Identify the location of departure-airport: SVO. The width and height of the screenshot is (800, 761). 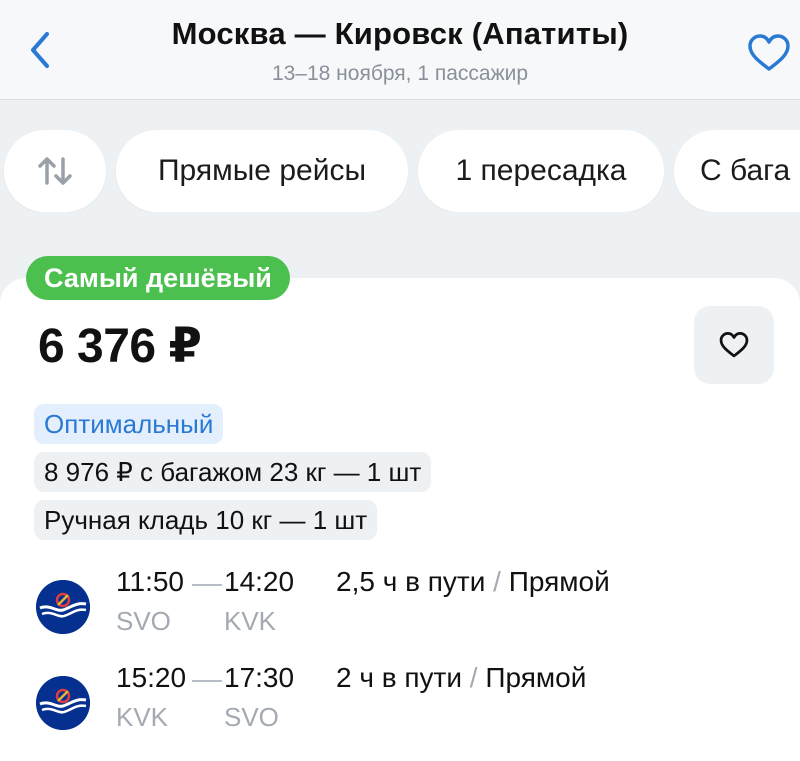
(143, 621).